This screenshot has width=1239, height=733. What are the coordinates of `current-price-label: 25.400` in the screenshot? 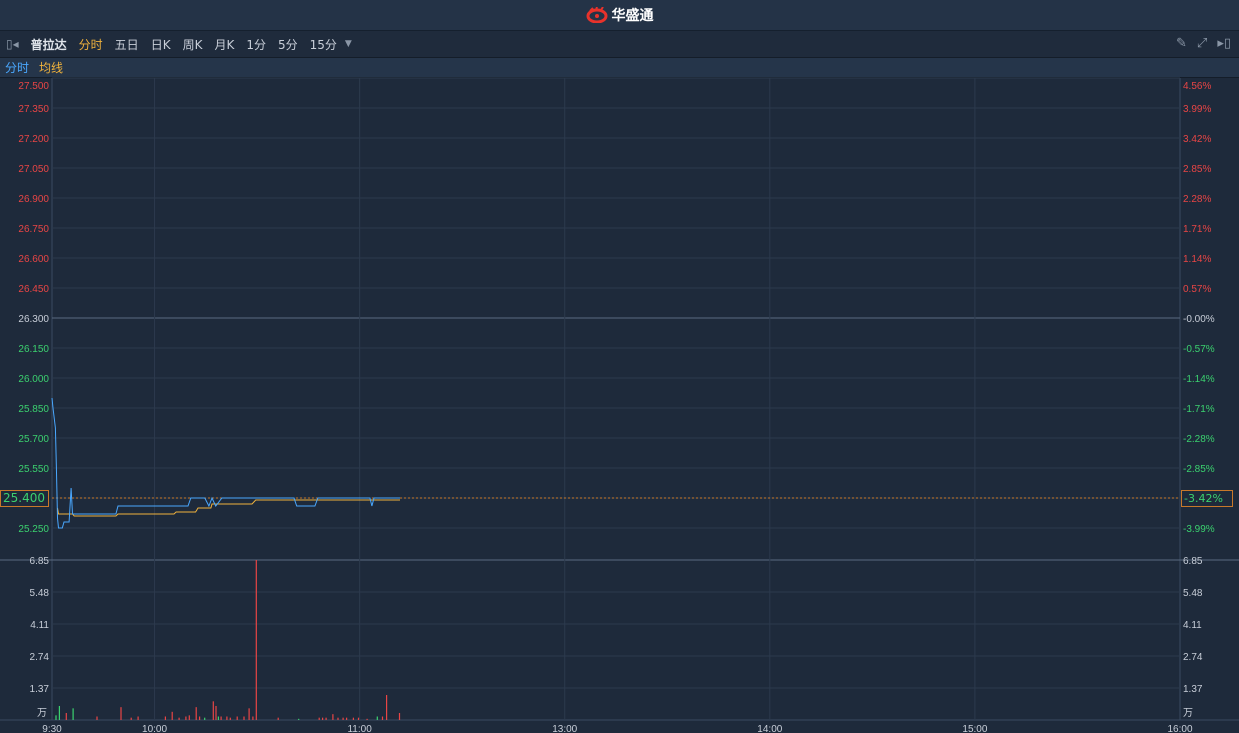 It's located at (24, 498).